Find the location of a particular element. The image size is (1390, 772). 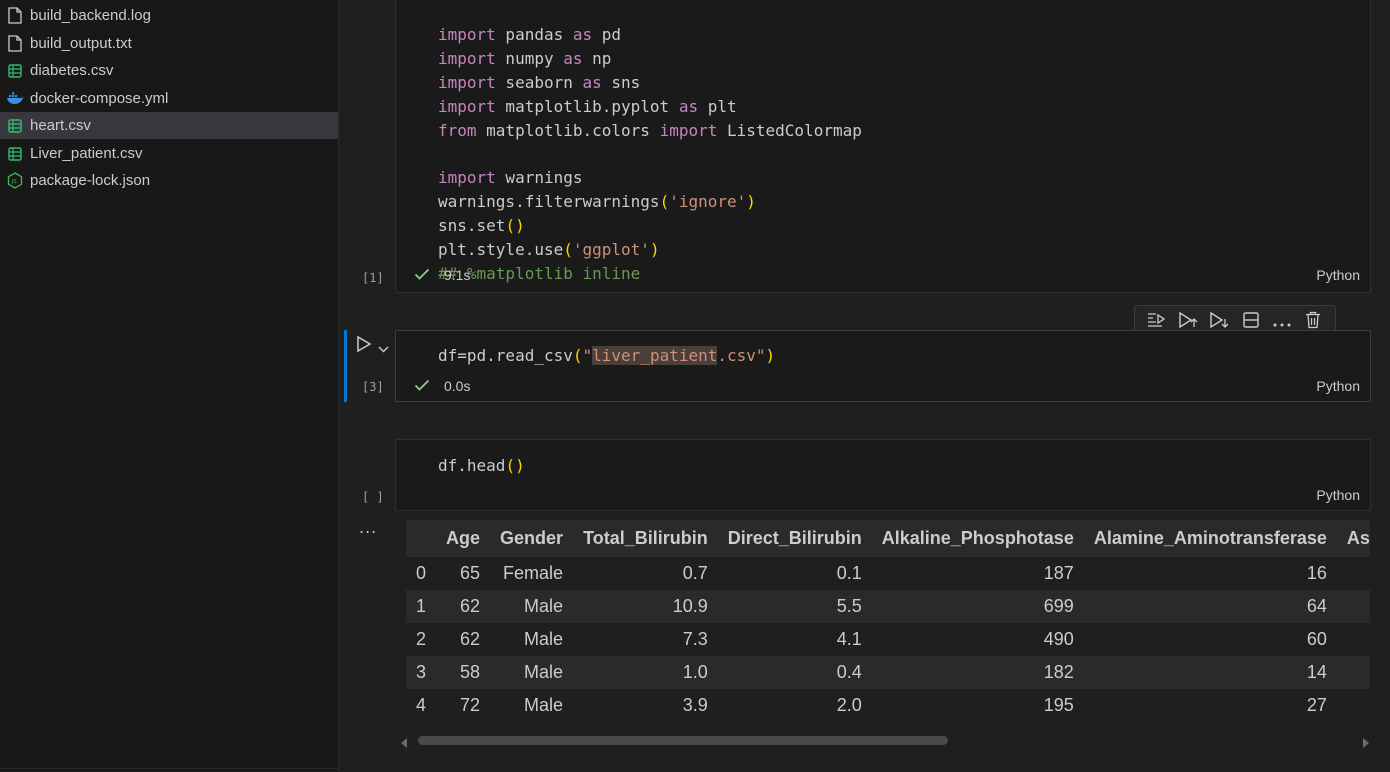

svg-text: JS is located at coordinates (14, 182).